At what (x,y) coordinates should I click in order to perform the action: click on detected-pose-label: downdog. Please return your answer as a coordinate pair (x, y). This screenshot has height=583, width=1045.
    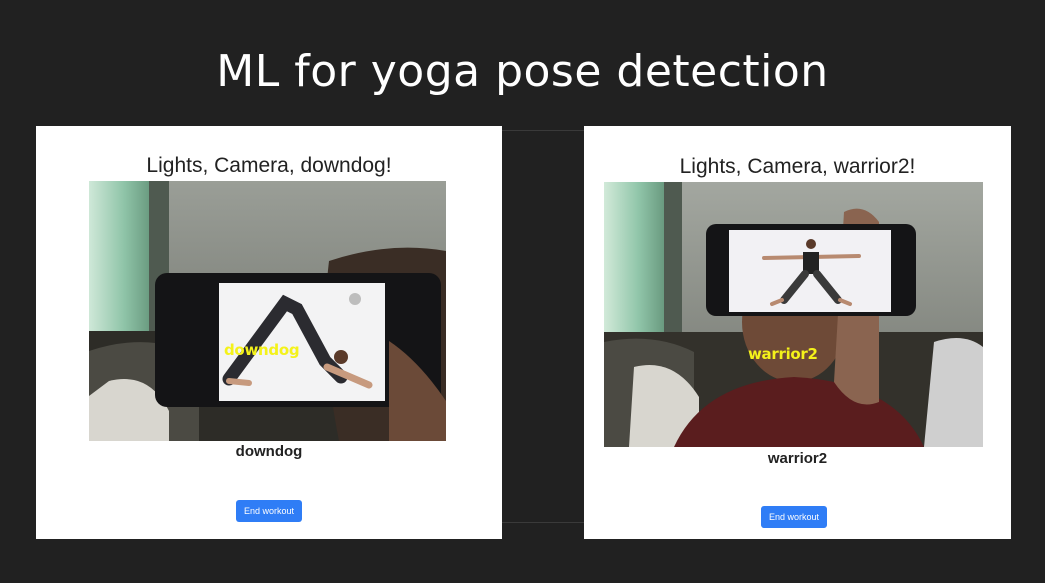
    Looking at the image, I should click on (269, 451).